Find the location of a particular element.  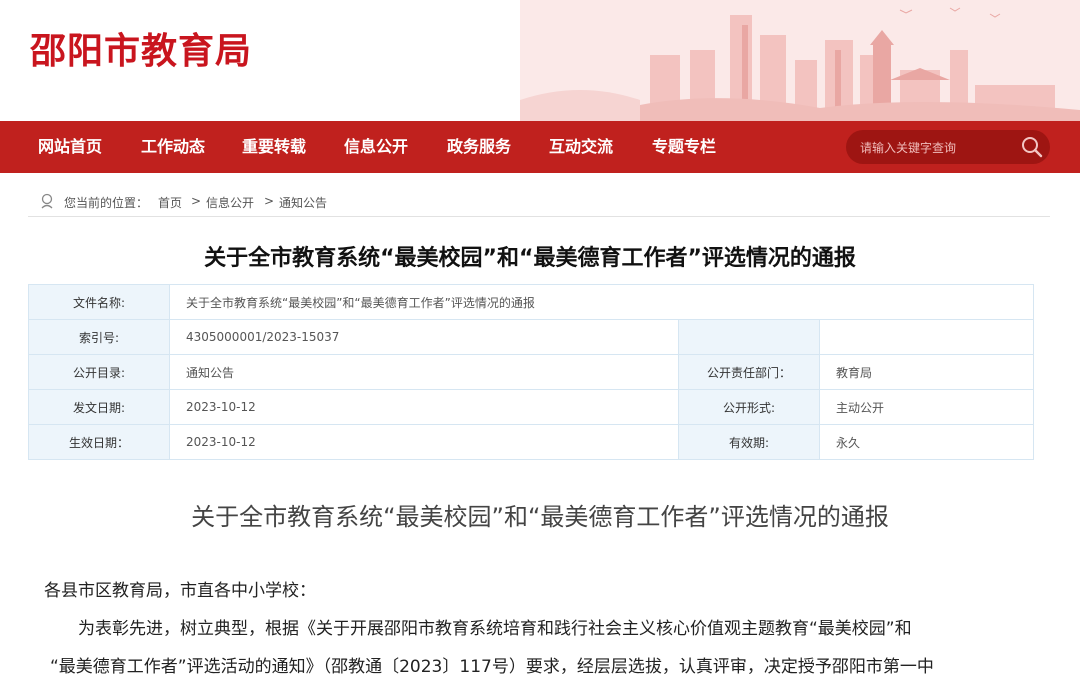

validity-value: 永久 is located at coordinates (926, 442).